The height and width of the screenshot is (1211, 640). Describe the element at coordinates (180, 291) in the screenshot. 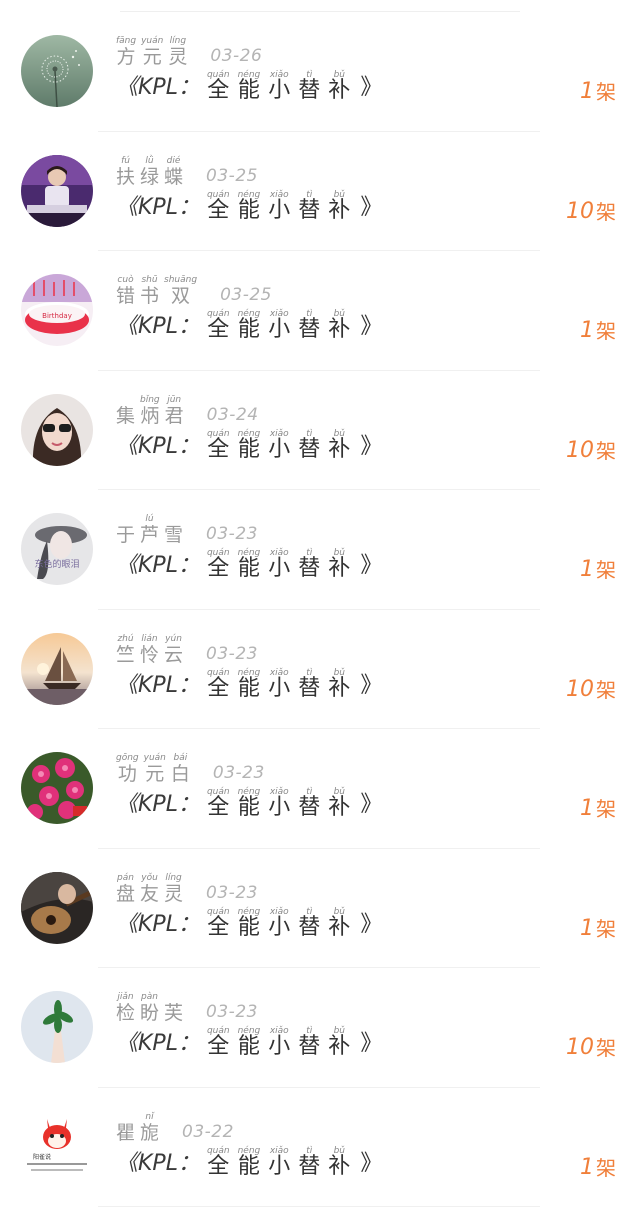

I see `name-char: shuāng 双` at that location.